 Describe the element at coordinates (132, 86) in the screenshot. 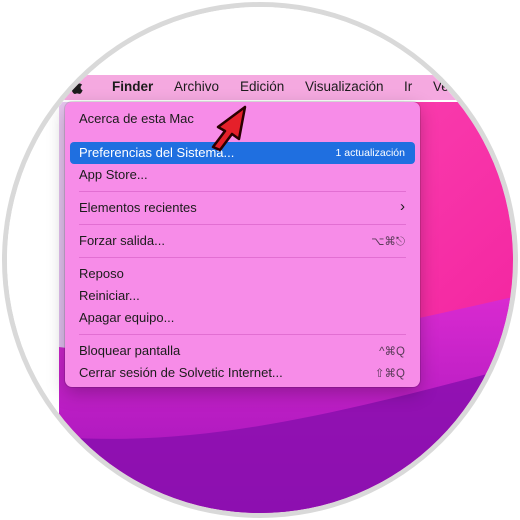

I see `menubar-app-name: Finder` at that location.